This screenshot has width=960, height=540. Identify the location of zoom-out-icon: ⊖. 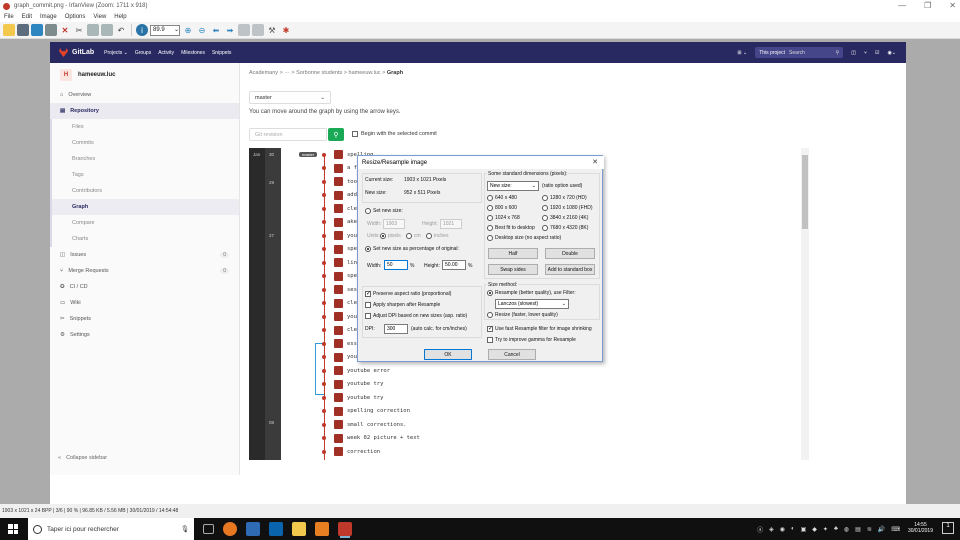
(202, 30).